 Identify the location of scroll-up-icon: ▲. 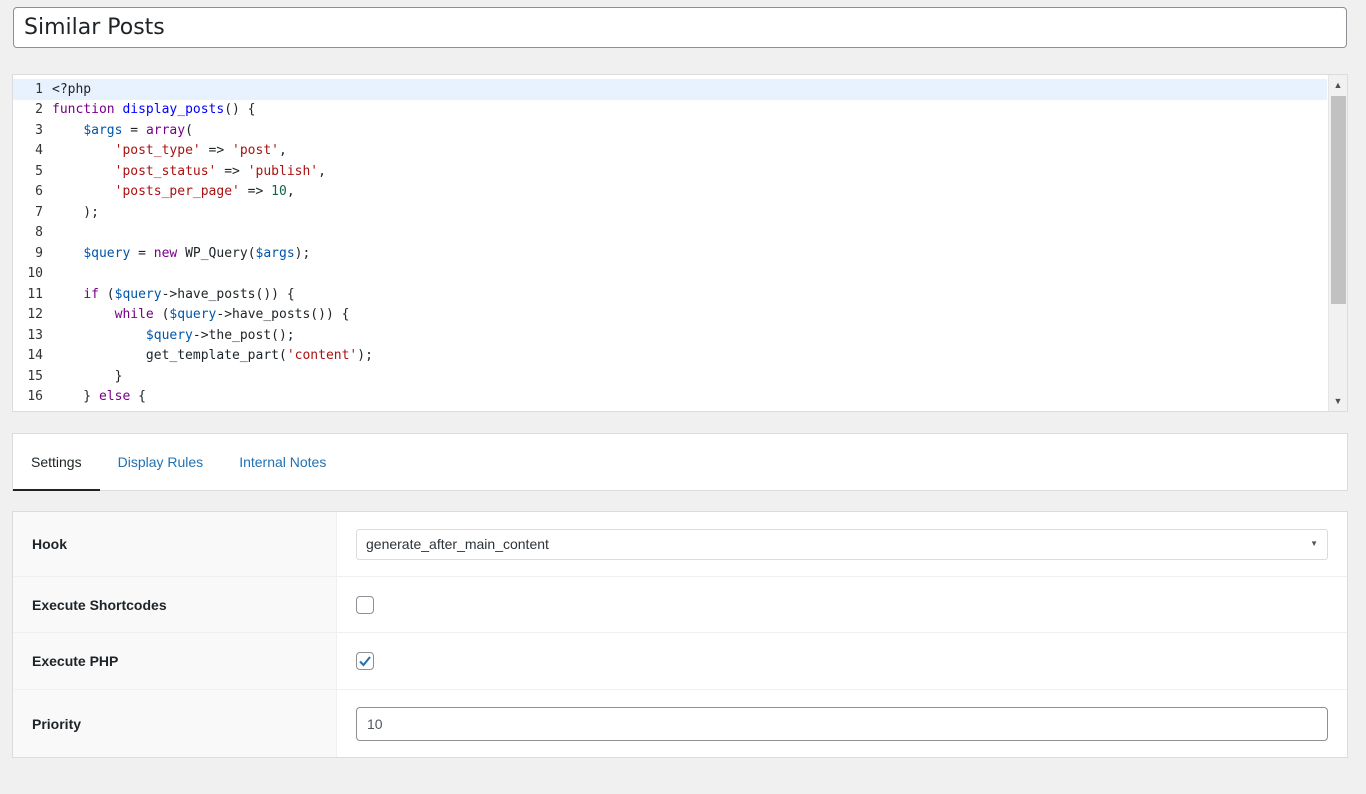
(1338, 85).